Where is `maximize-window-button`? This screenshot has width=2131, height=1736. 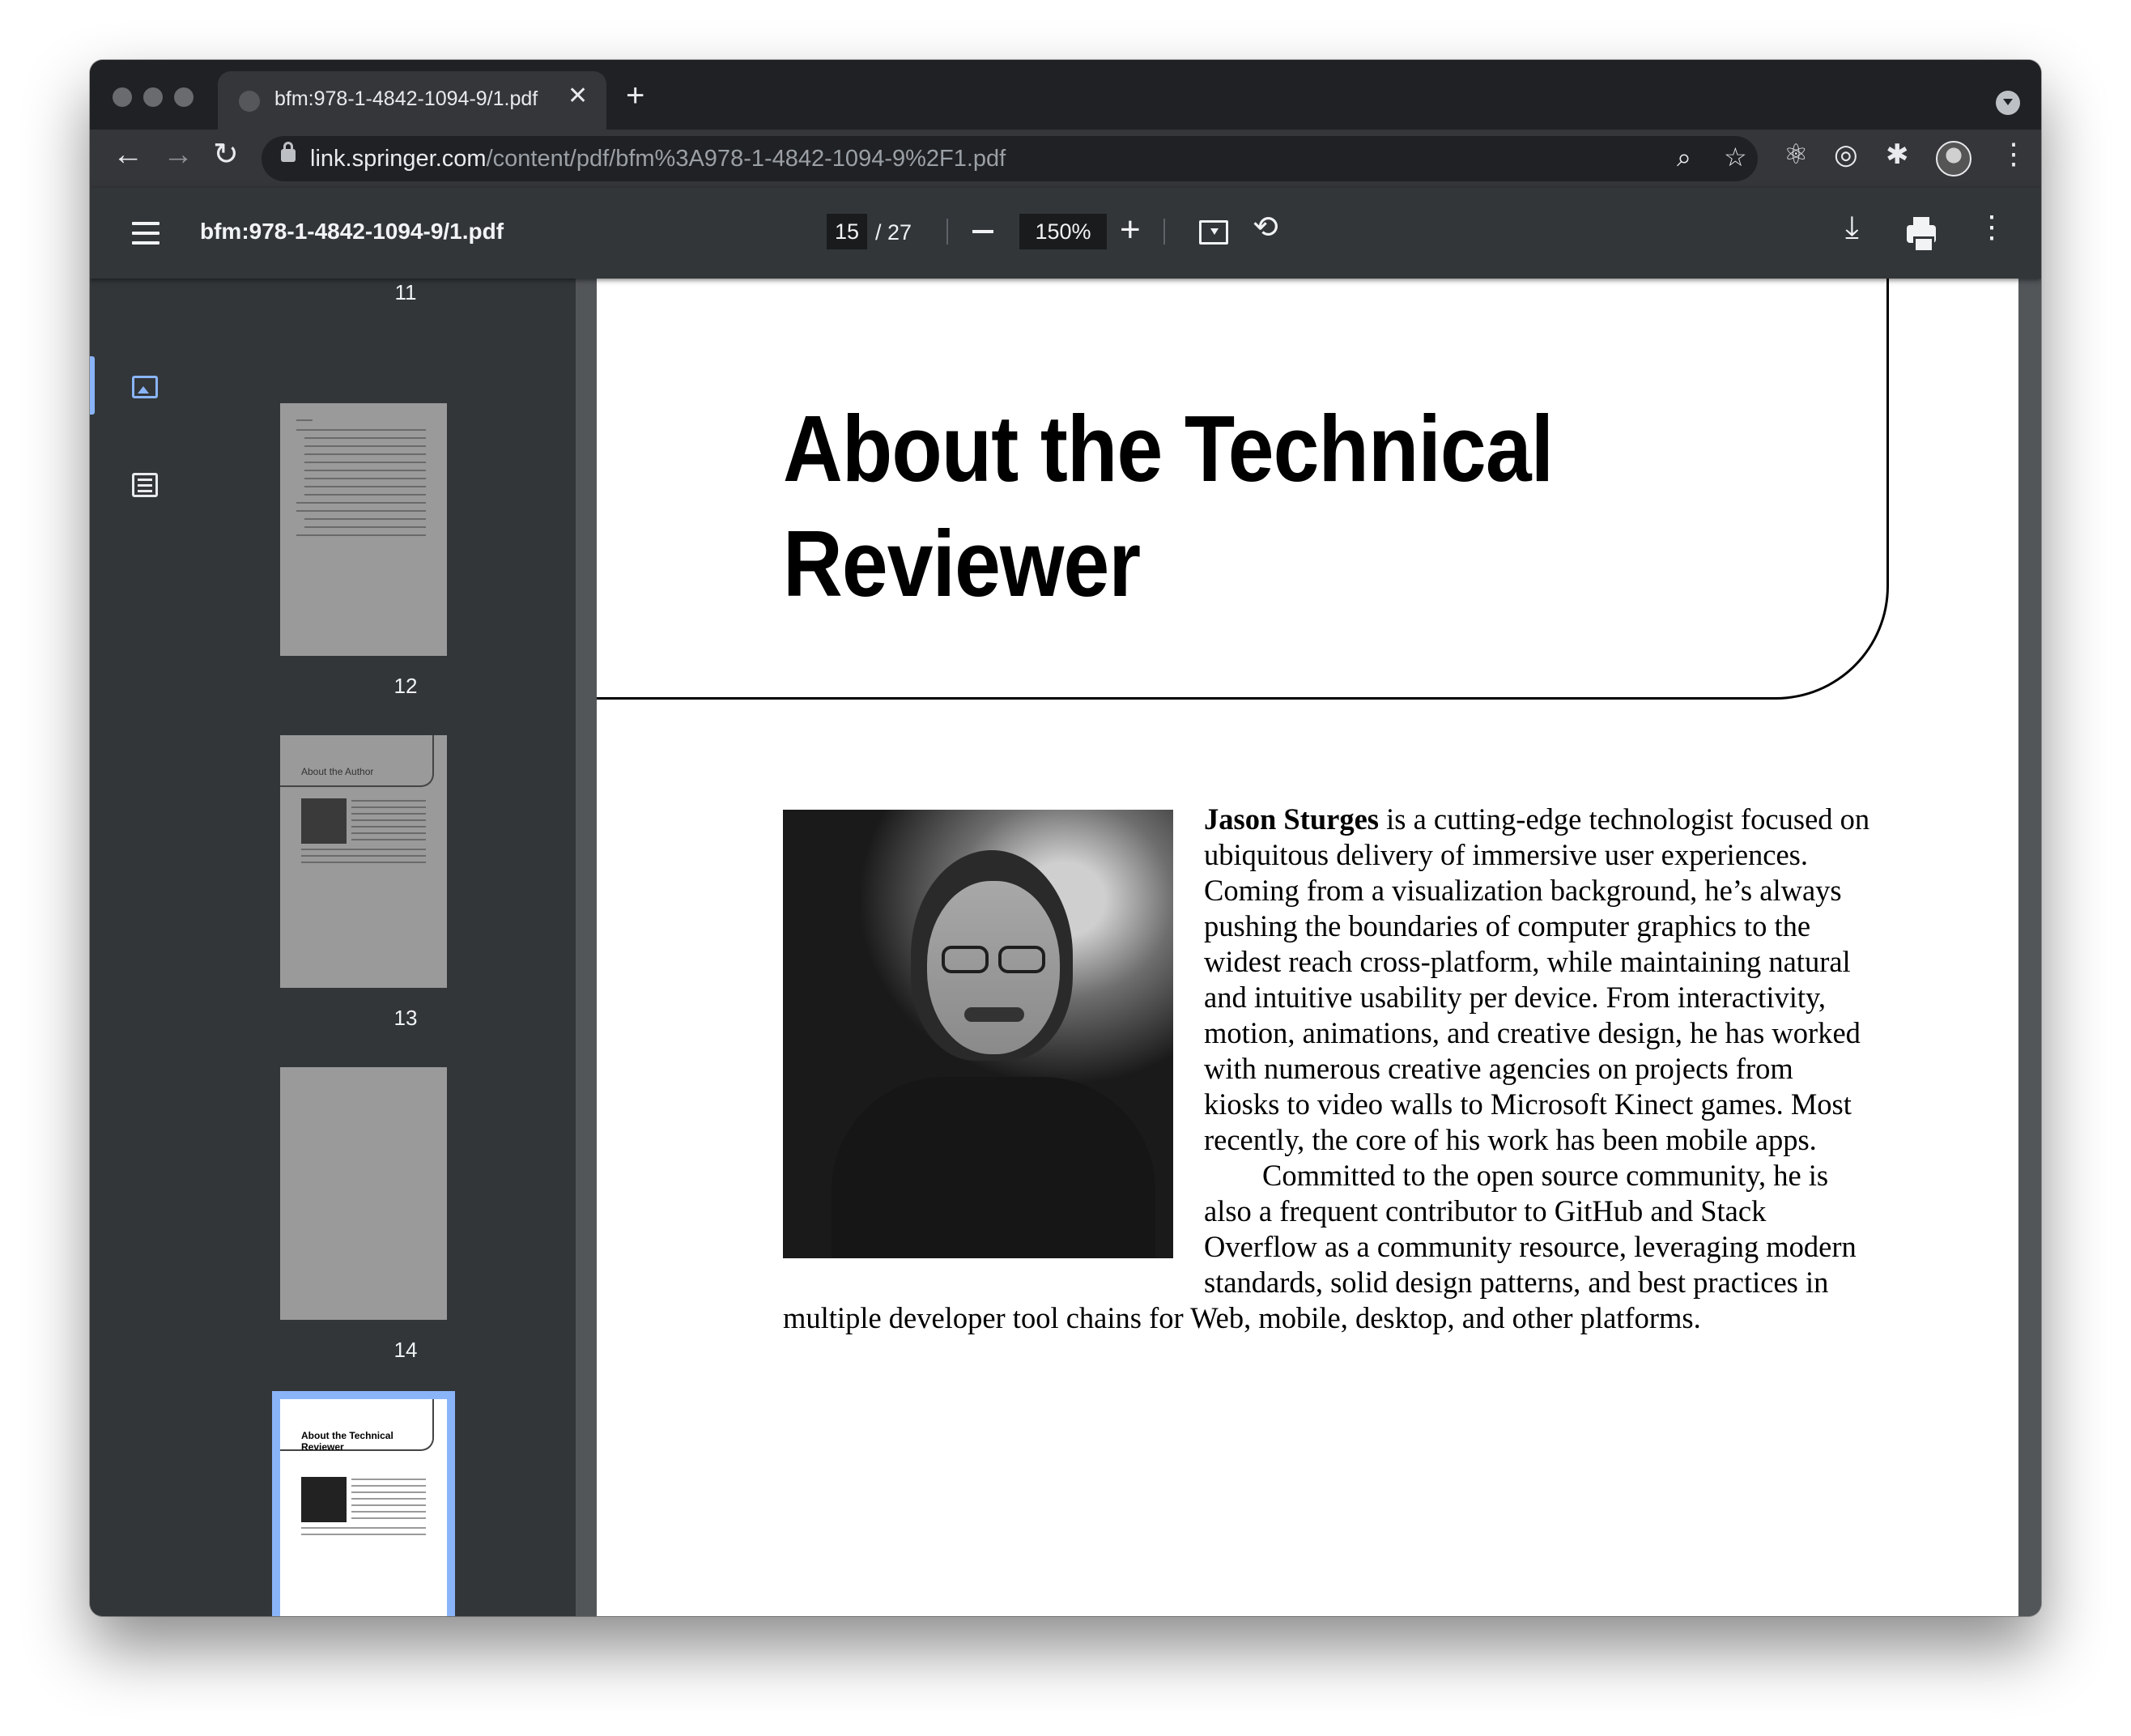 maximize-window-button is located at coordinates (184, 97).